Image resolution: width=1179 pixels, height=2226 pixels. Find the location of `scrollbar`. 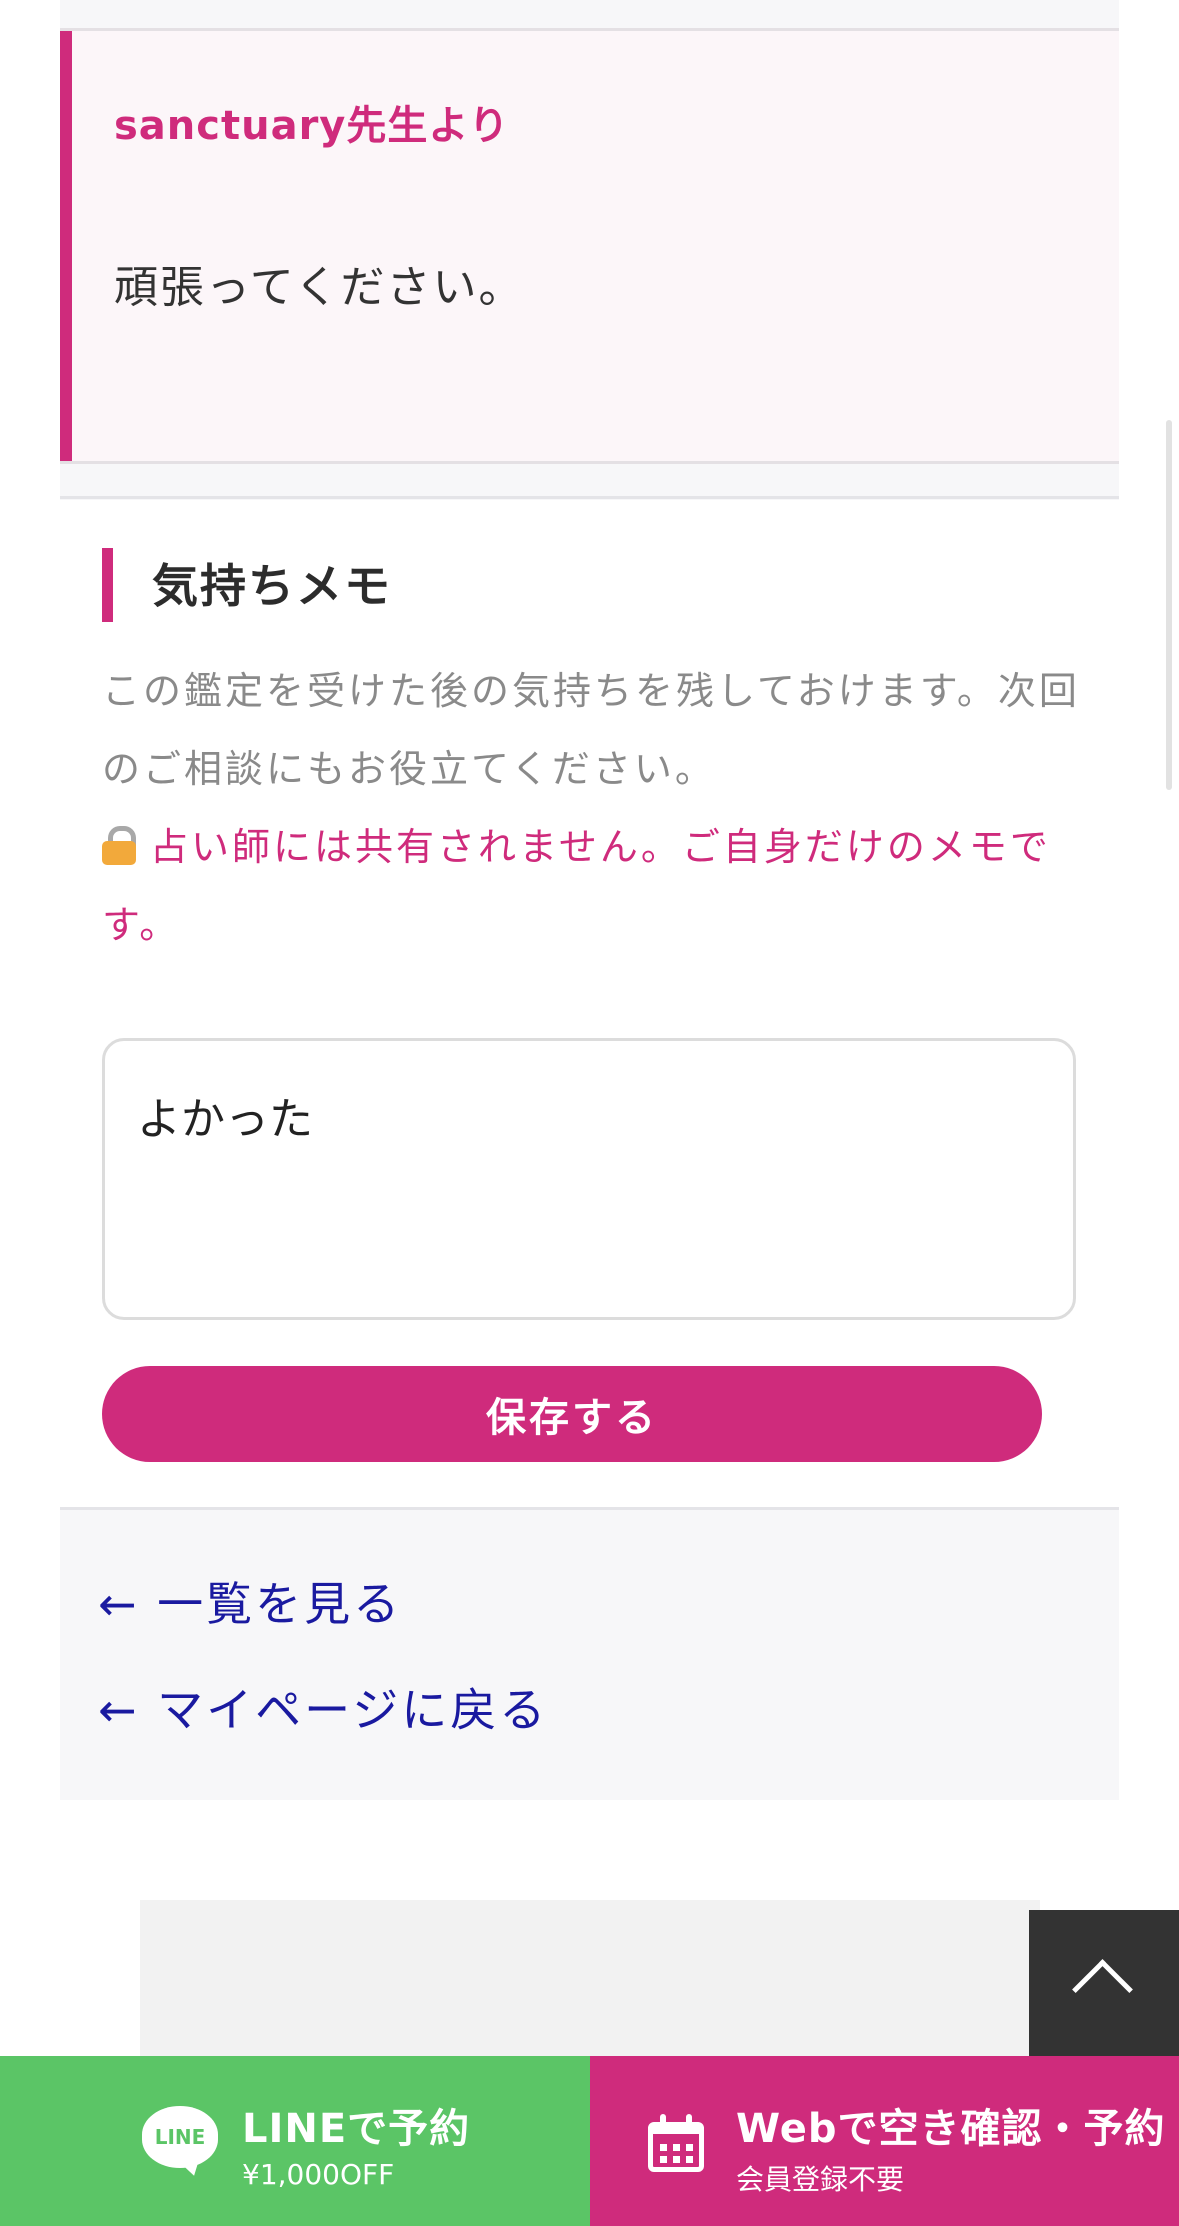

scrollbar is located at coordinates (1169, 605).